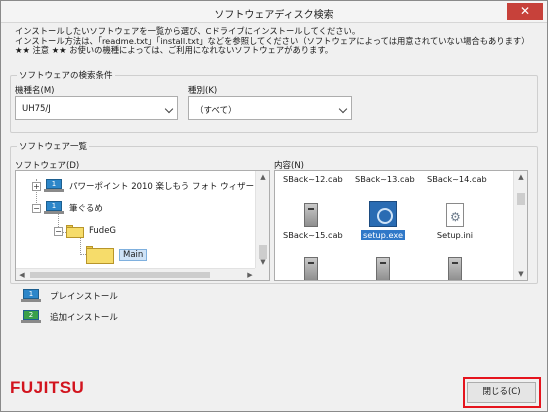 The width and height of the screenshot is (548, 412). Describe the element at coordinates (86, 209) in the screenshot. I see `tree-item-label: 筆ぐるめ` at that location.